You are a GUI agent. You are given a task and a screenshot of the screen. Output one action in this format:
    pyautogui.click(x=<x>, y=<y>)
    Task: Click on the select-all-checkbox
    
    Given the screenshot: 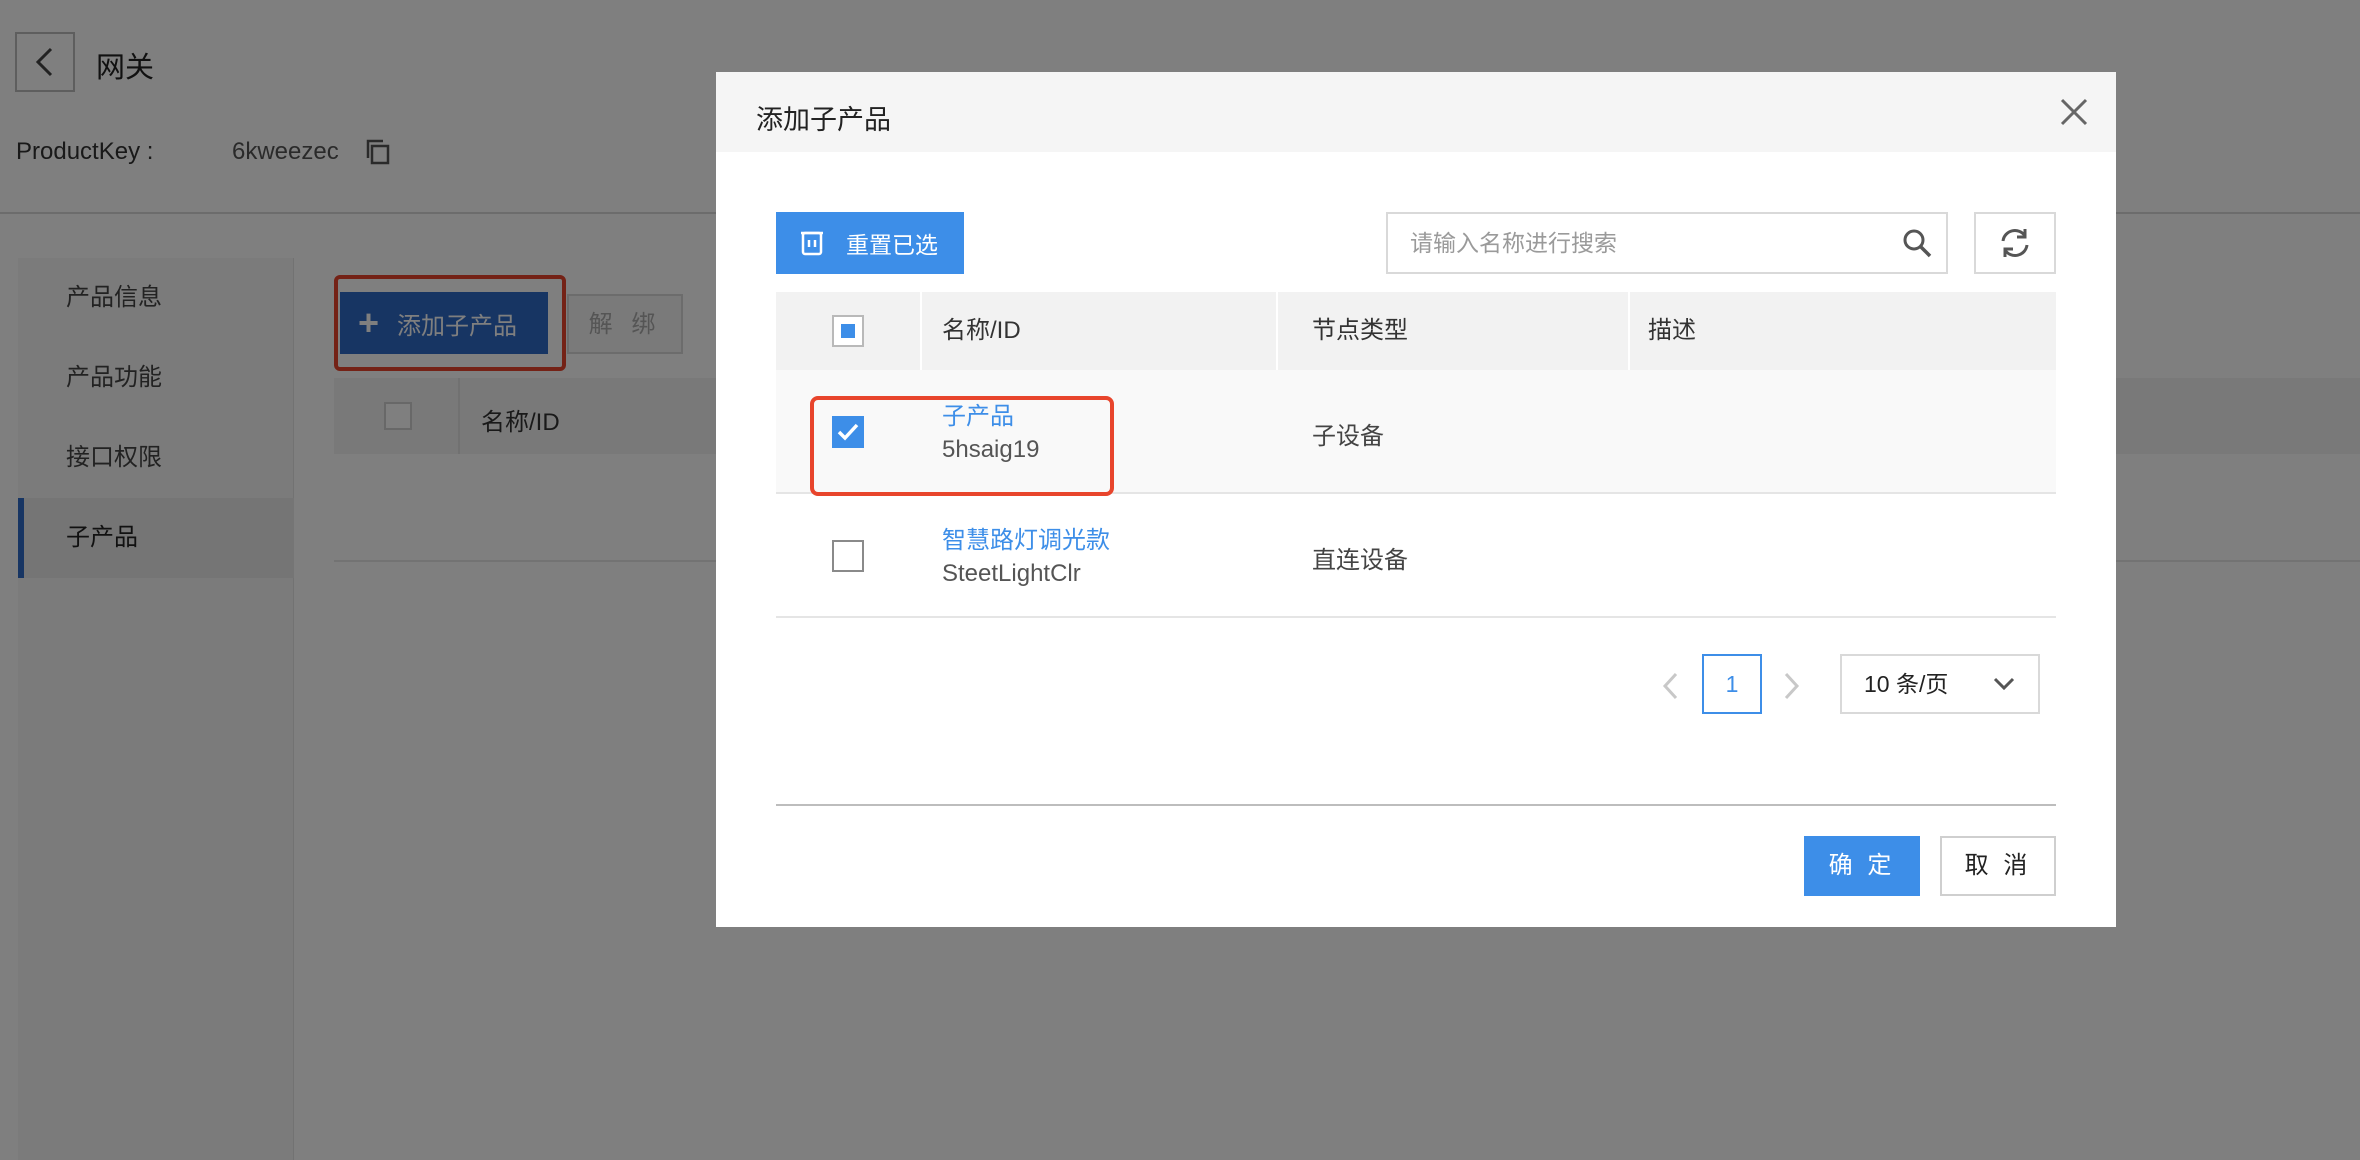 What is the action you would take?
    pyautogui.click(x=848, y=331)
    